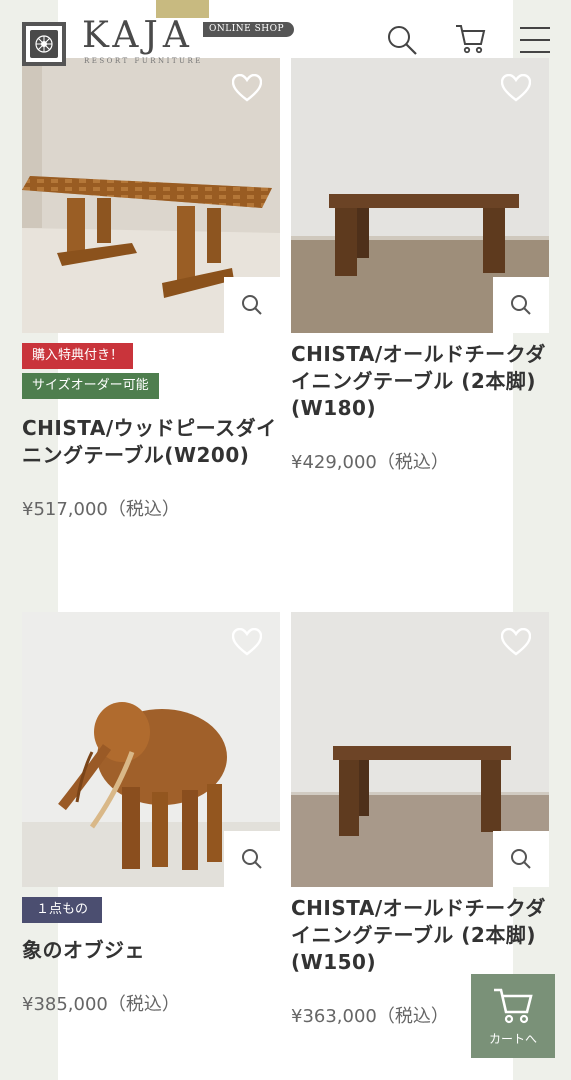  I want to click on menu-button, so click(535, 40).